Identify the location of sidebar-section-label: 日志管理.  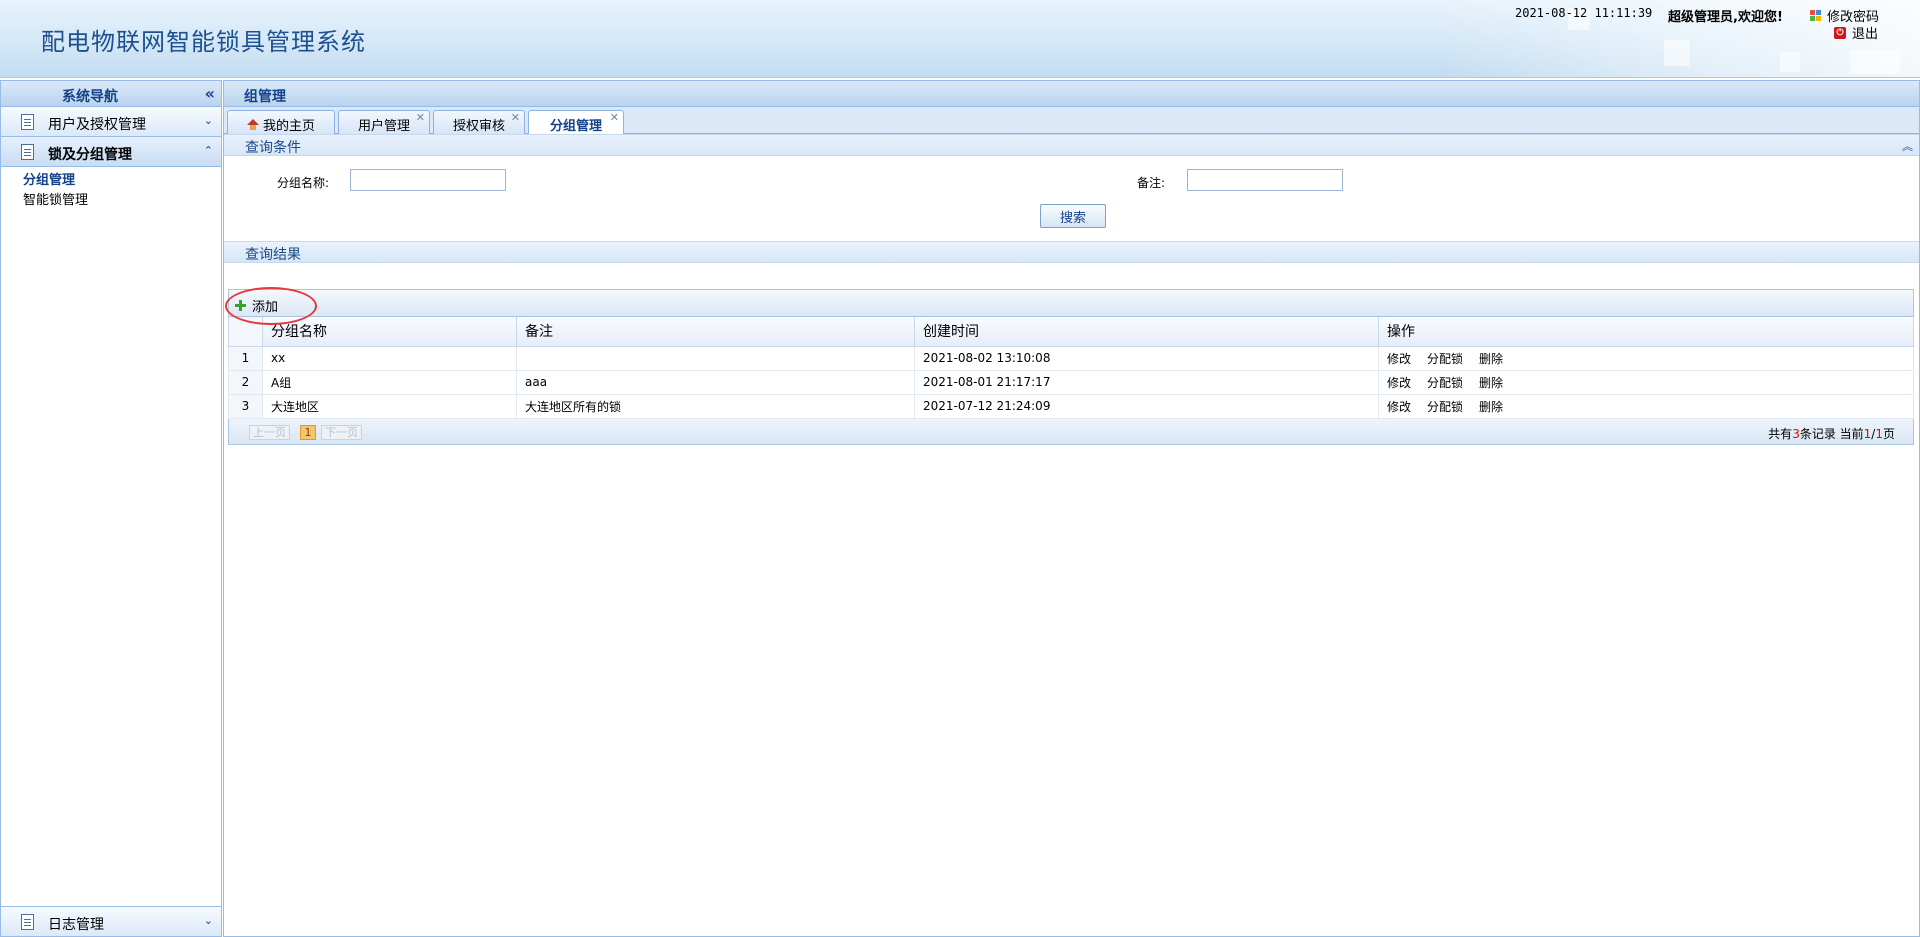
(76, 925).